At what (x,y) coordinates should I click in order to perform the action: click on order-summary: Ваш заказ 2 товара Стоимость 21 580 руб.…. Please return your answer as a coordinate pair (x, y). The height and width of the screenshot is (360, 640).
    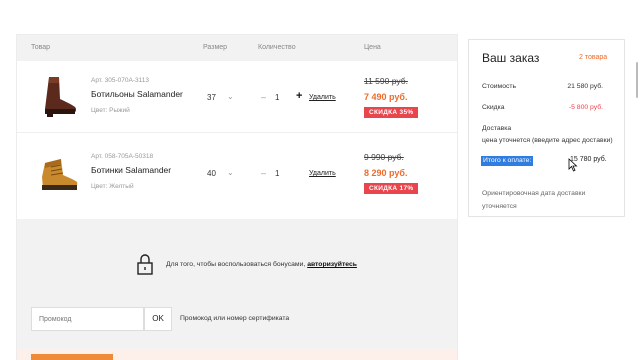
    Looking at the image, I should click on (546, 128).